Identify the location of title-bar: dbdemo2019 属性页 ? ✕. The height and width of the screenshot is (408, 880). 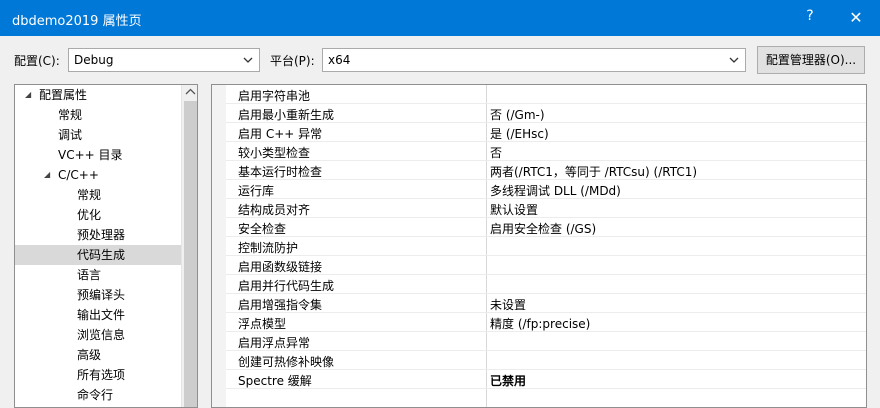
(440, 18).